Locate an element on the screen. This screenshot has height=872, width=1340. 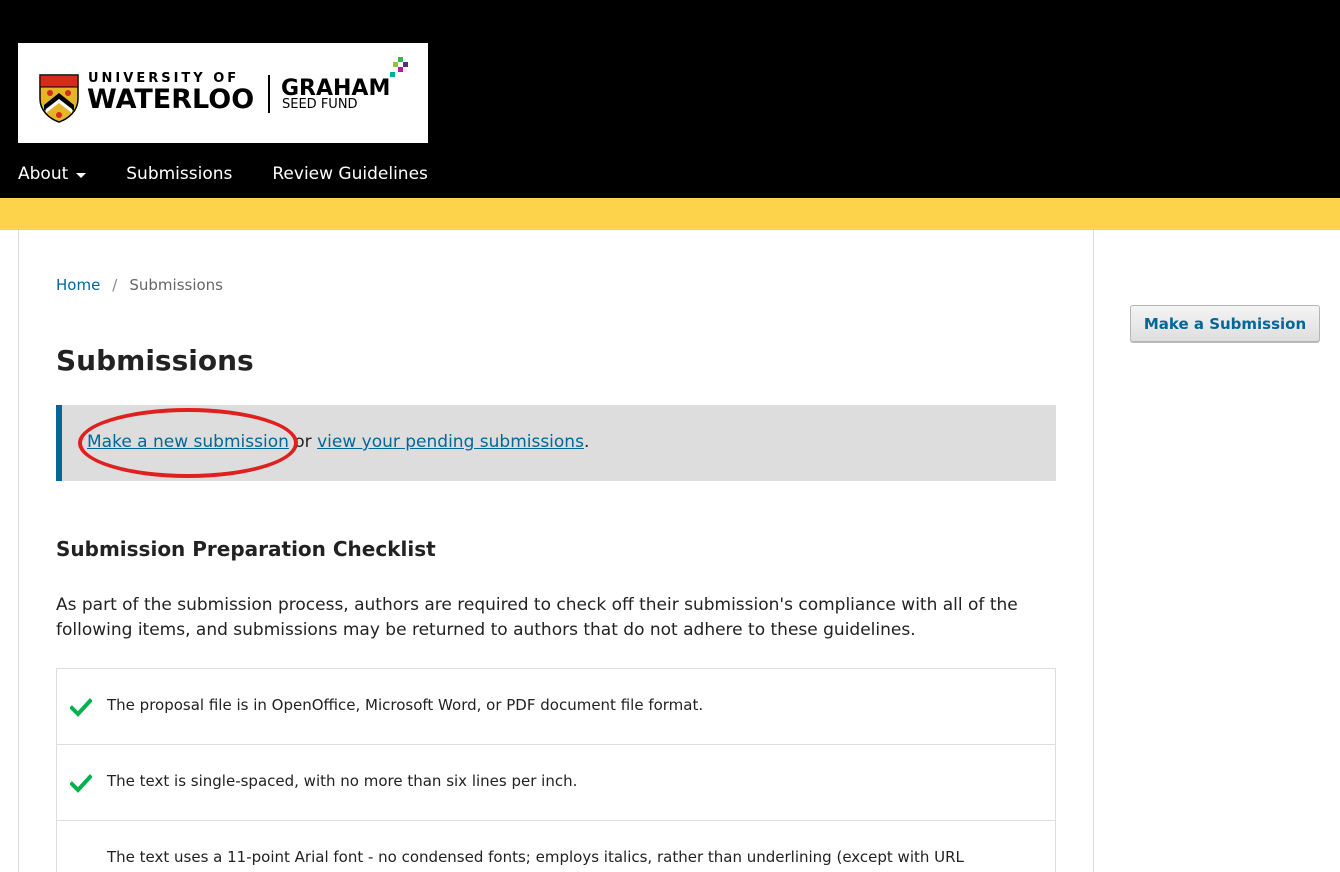
page-title: Submissions is located at coordinates (155, 360).